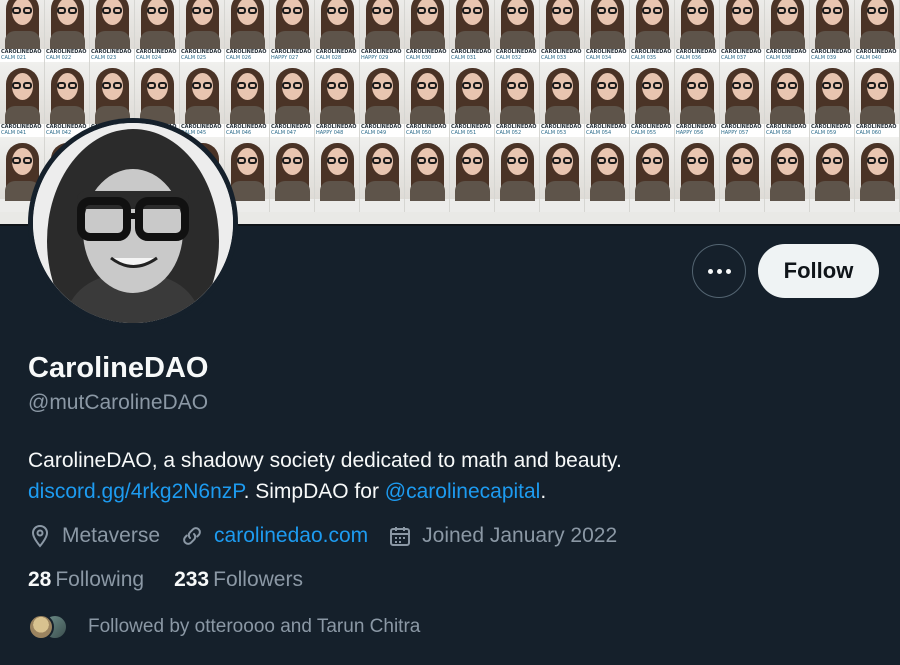 This screenshot has width=900, height=665. Describe the element at coordinates (464, 58) in the screenshot. I see `banner-tile-label: CALM 031` at that location.